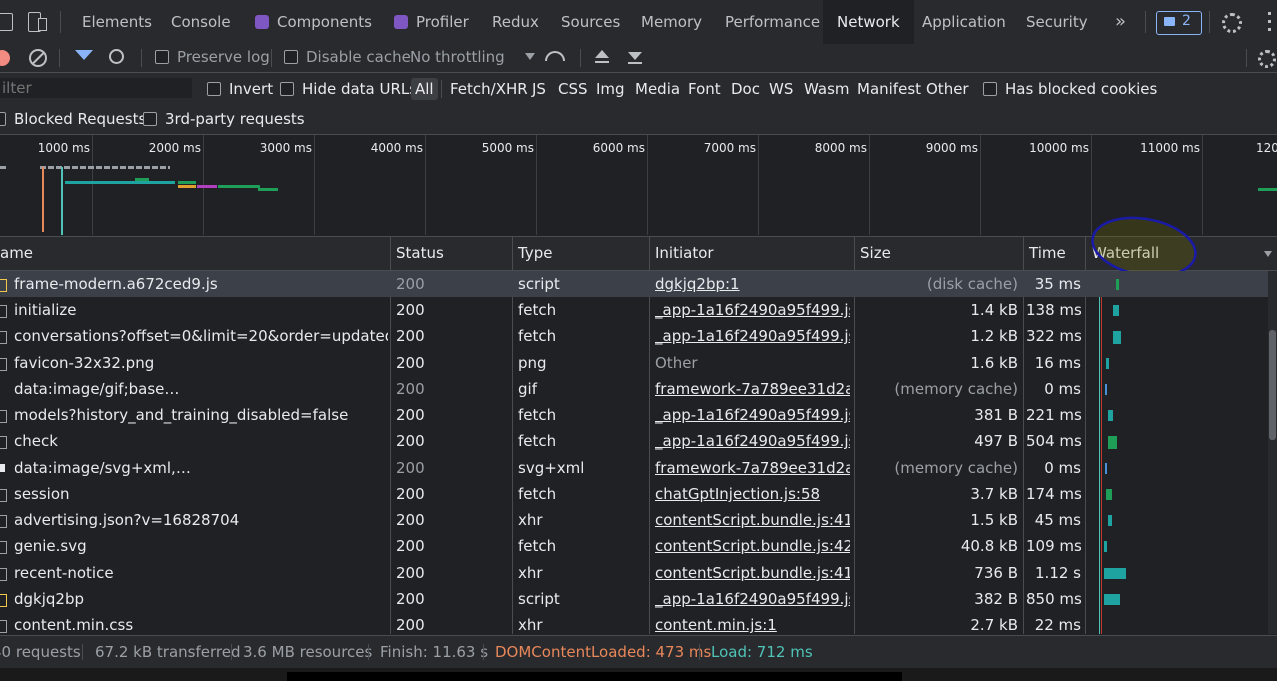 The width and height of the screenshot is (1277, 681). I want to click on column-header-time: Time, so click(1045, 253).